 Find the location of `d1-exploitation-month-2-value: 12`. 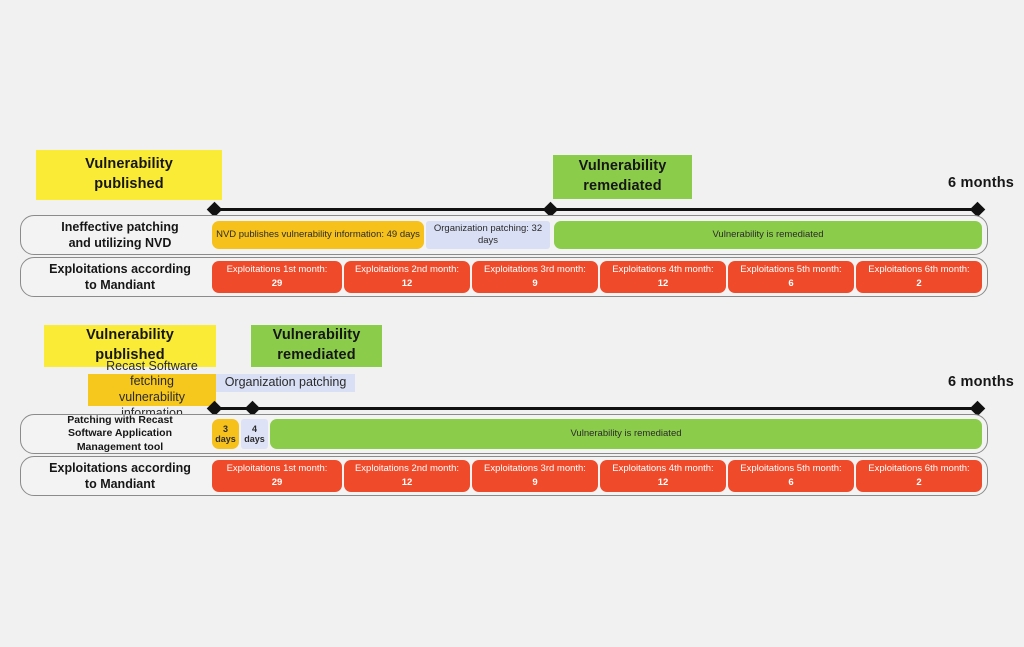

d1-exploitation-month-2-value: 12 is located at coordinates (407, 283).